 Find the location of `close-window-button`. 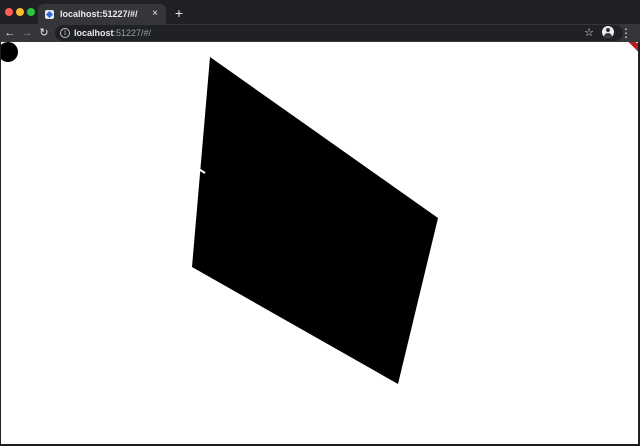

close-window-button is located at coordinates (9, 12).